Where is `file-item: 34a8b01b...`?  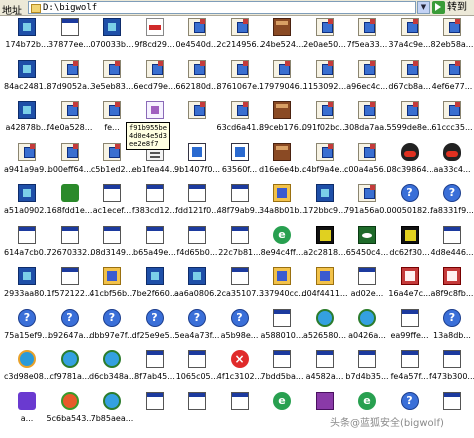
file-item: 34a8b01b... is located at coordinates (282, 207).